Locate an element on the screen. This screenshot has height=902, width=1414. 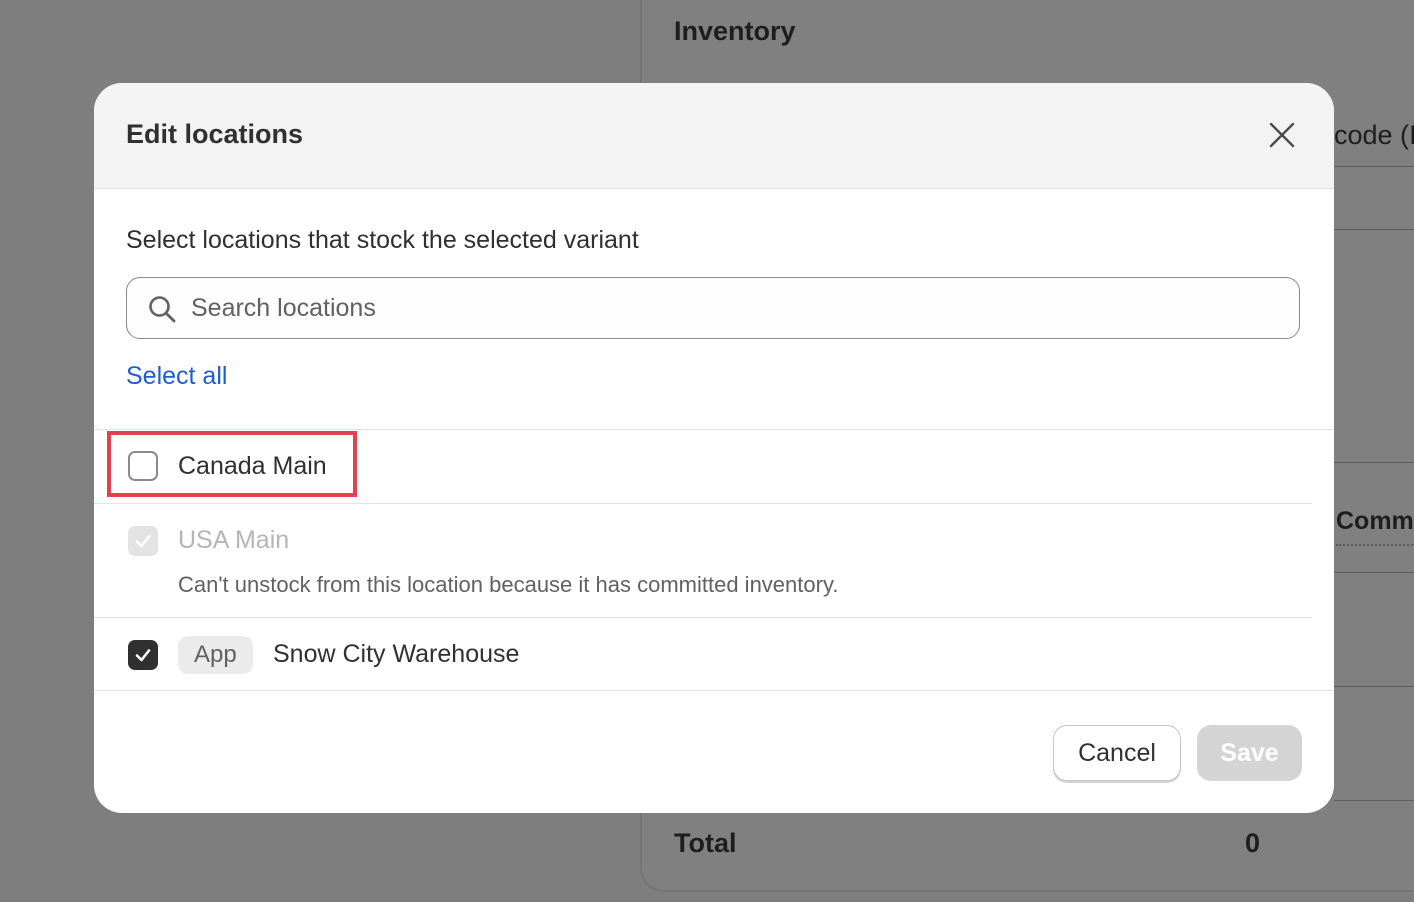
save-button: Save is located at coordinates (1249, 753).